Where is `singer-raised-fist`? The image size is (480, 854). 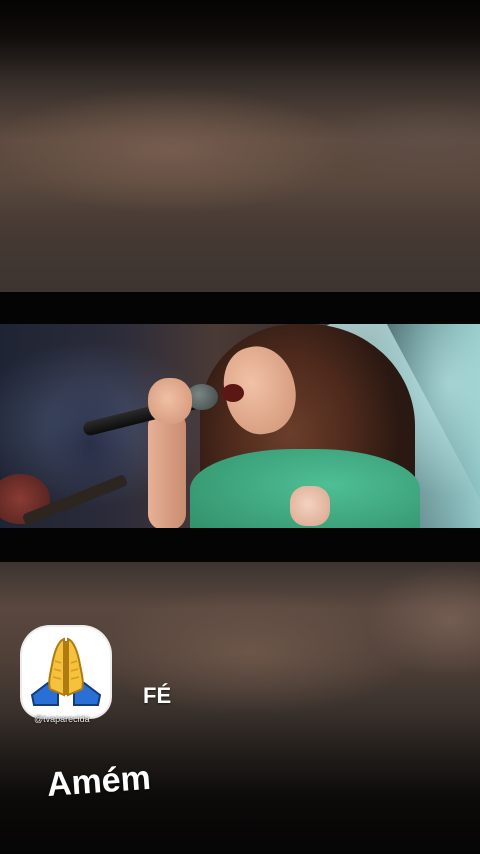 singer-raised-fist is located at coordinates (310, 506).